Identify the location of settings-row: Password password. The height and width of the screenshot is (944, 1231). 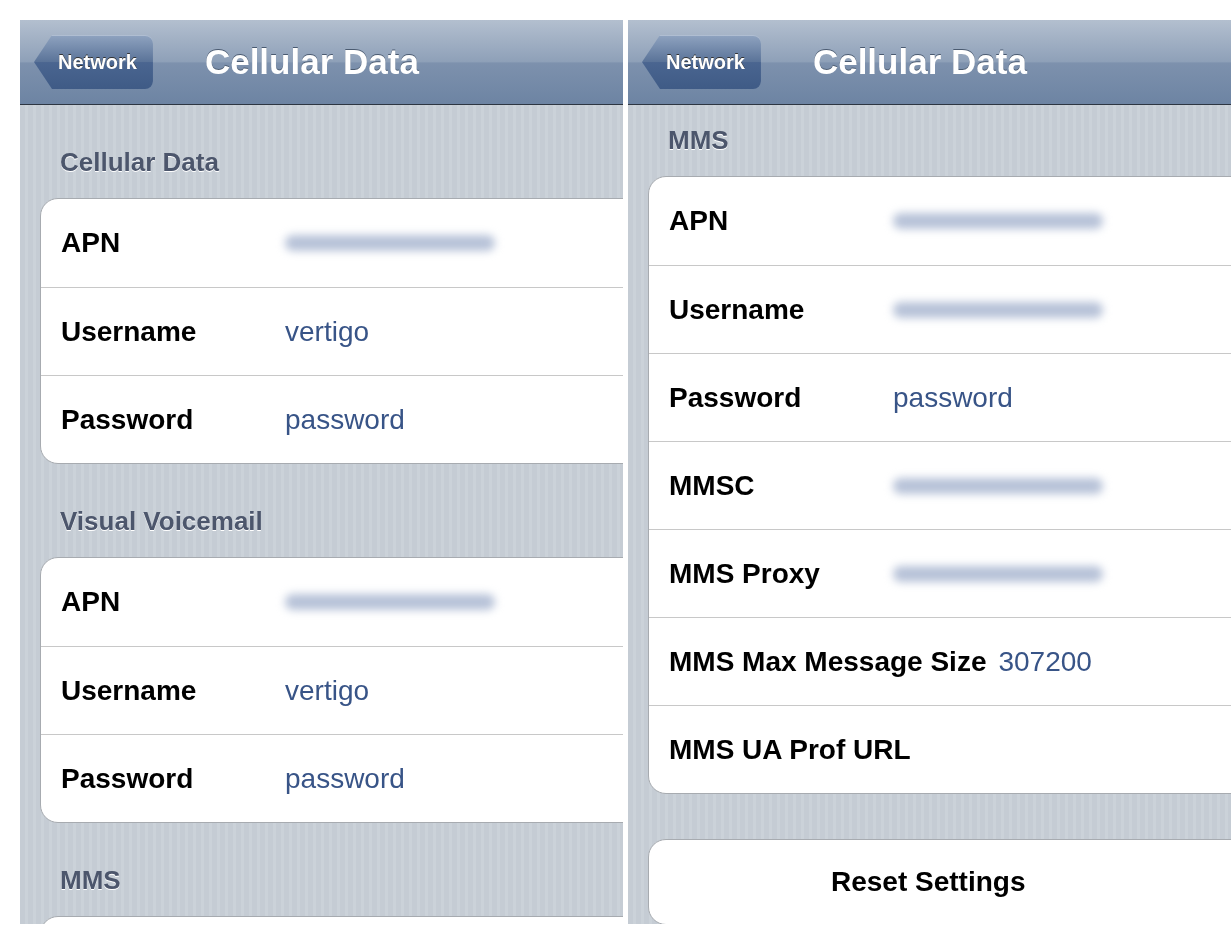
(940, 397).